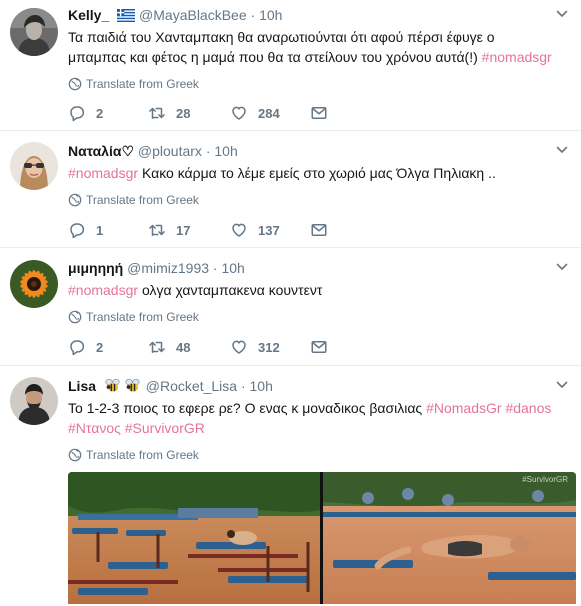 The width and height of the screenshot is (581, 606). What do you see at coordinates (255, 114) in the screenshot?
I see `like-button: 284` at bounding box center [255, 114].